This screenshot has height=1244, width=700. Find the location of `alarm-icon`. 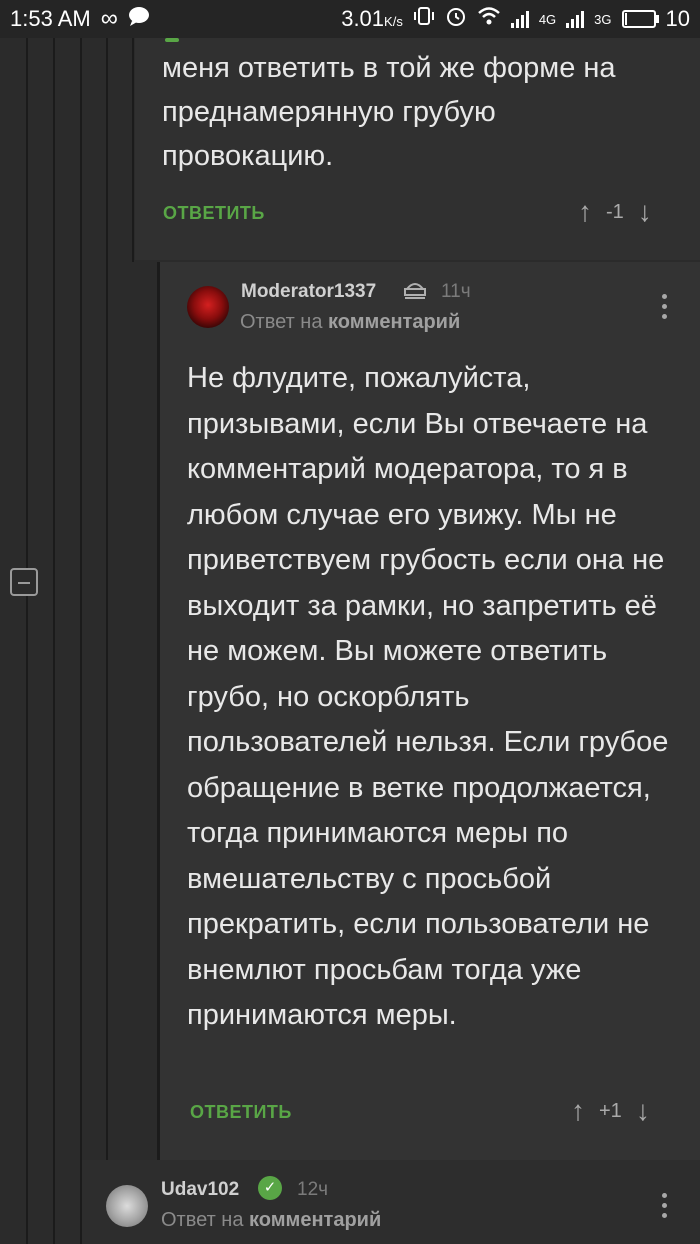

alarm-icon is located at coordinates (456, 19).